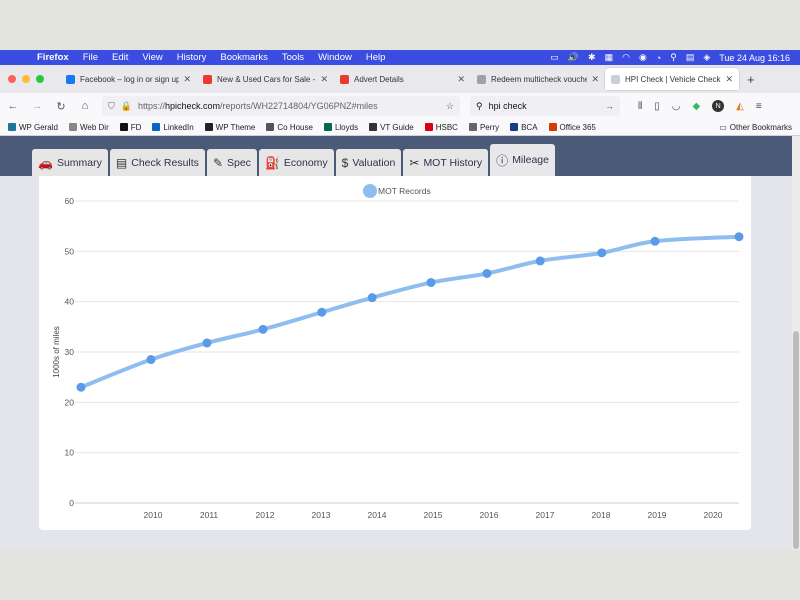 Image resolution: width=800 pixels, height=600 pixels. I want to click on browser-tab-advert-details: Advert Details ✕, so click(402, 79).